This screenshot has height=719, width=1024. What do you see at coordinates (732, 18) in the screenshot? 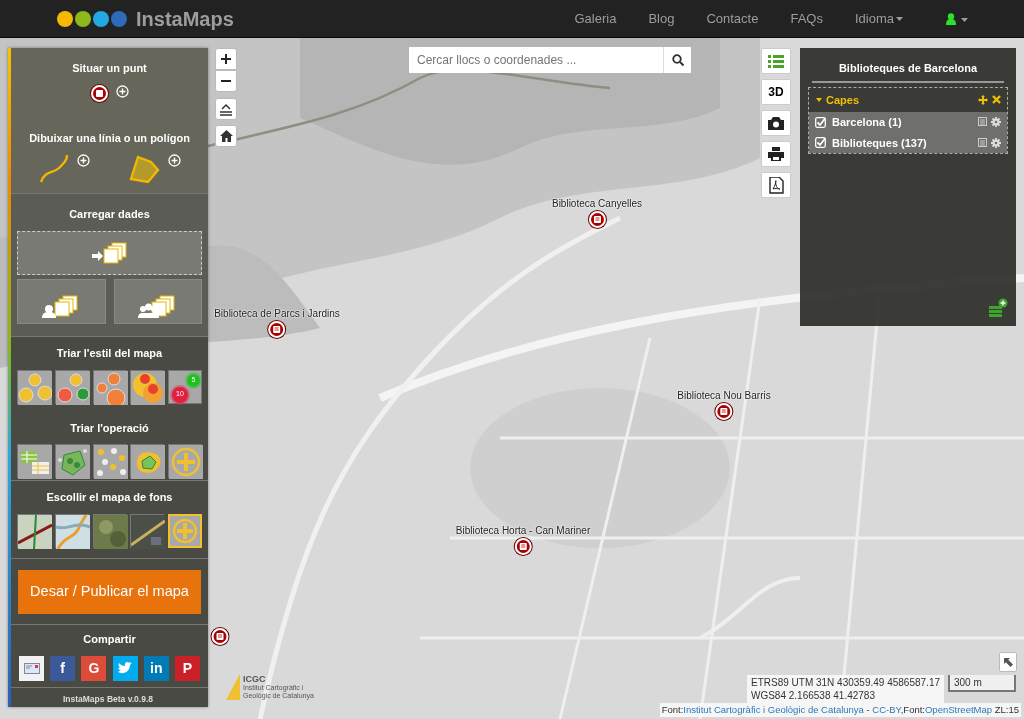
I see `nav-link: Contacte` at bounding box center [732, 18].